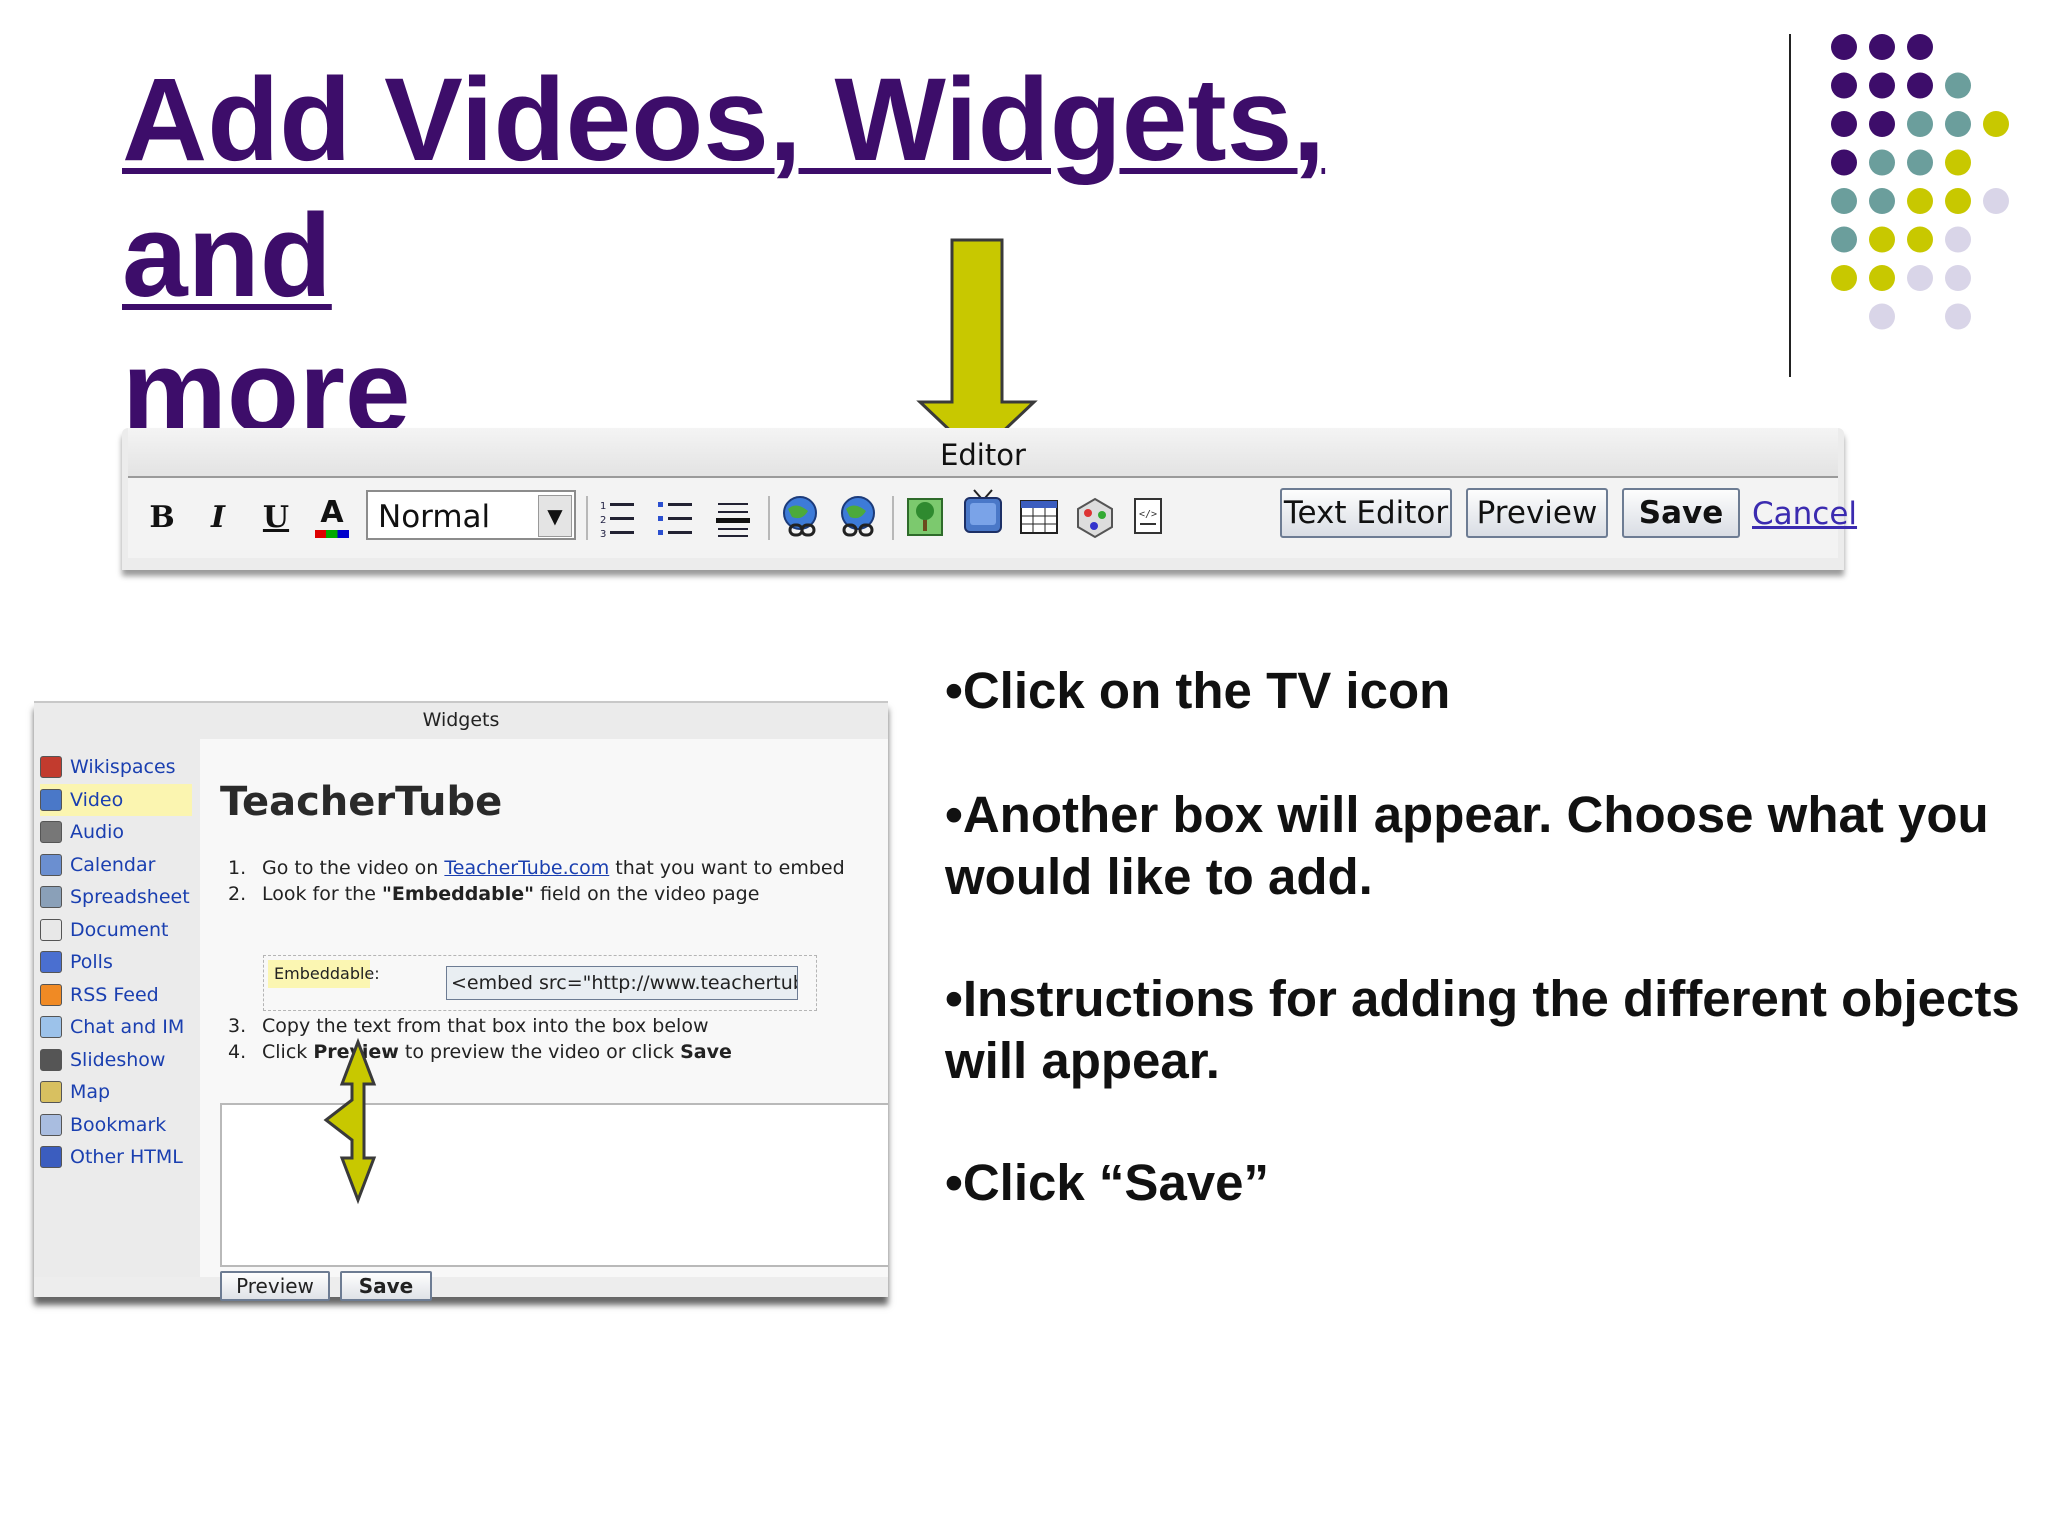  Describe the element at coordinates (126, 1157) in the screenshot. I see `widget-item-label: Other HTML` at that location.